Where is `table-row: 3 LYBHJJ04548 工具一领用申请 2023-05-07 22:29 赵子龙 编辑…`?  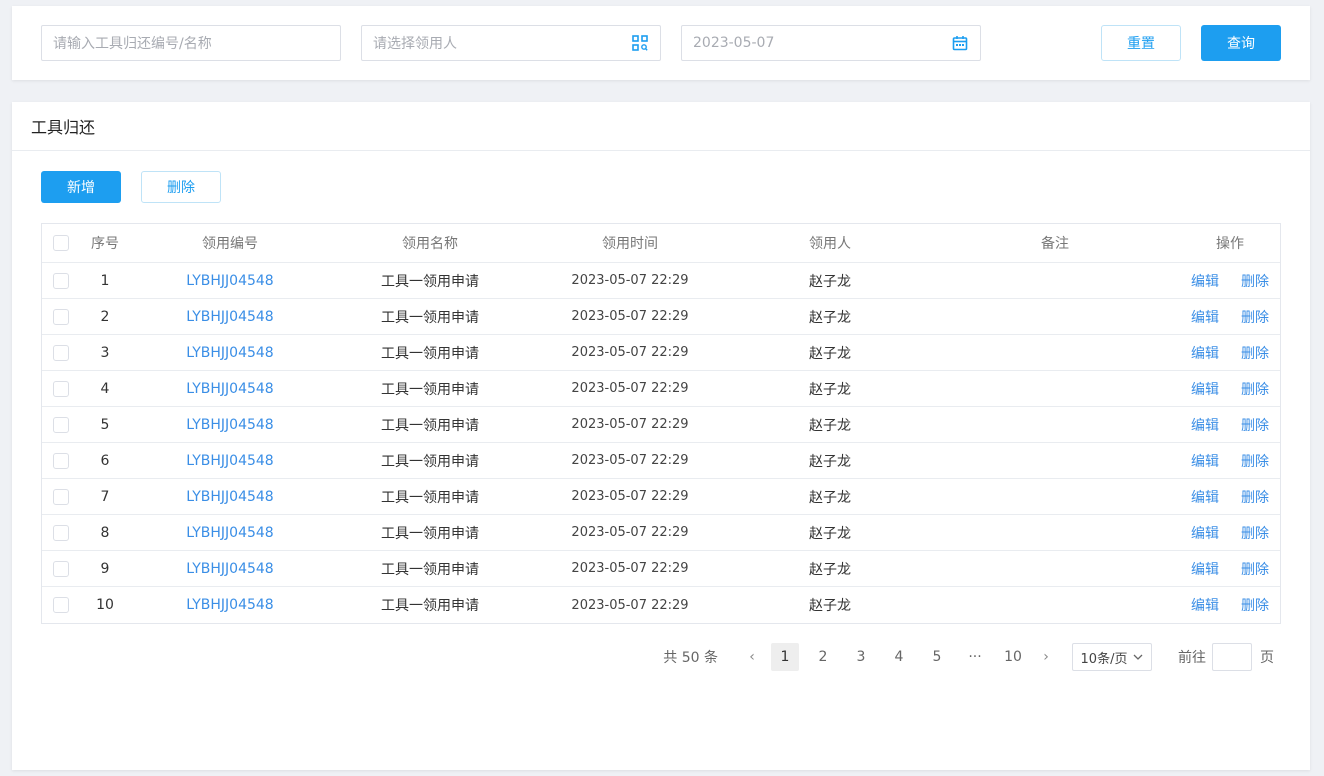 table-row: 3 LYBHJJ04548 工具一领用申请 2023-05-07 22:29 赵子龙 编辑… is located at coordinates (661, 353).